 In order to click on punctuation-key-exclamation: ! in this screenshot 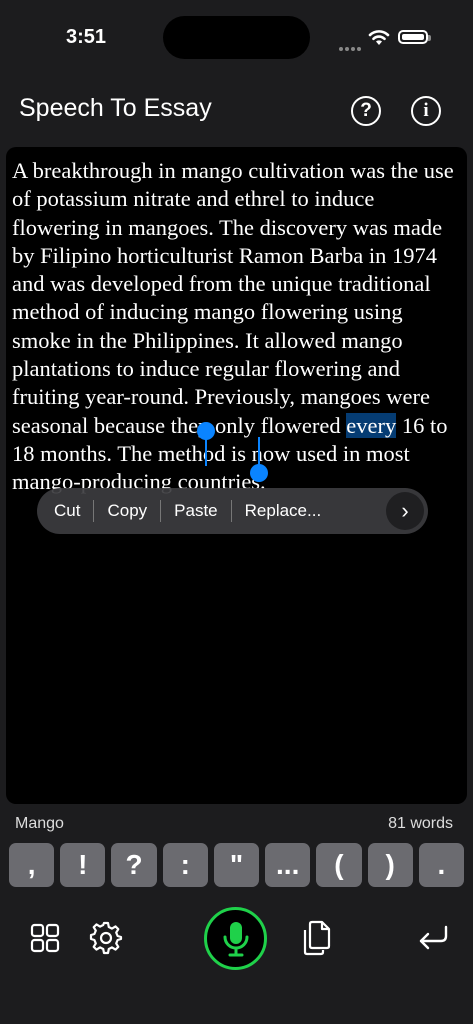, I will do `click(82, 865)`.